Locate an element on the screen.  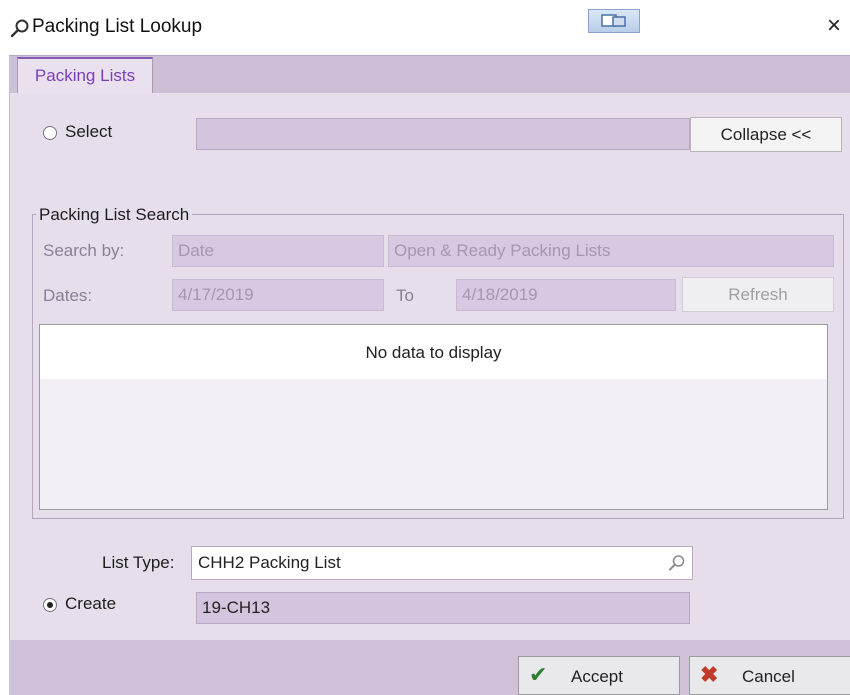
refresh-button: Refresh is located at coordinates (758, 294).